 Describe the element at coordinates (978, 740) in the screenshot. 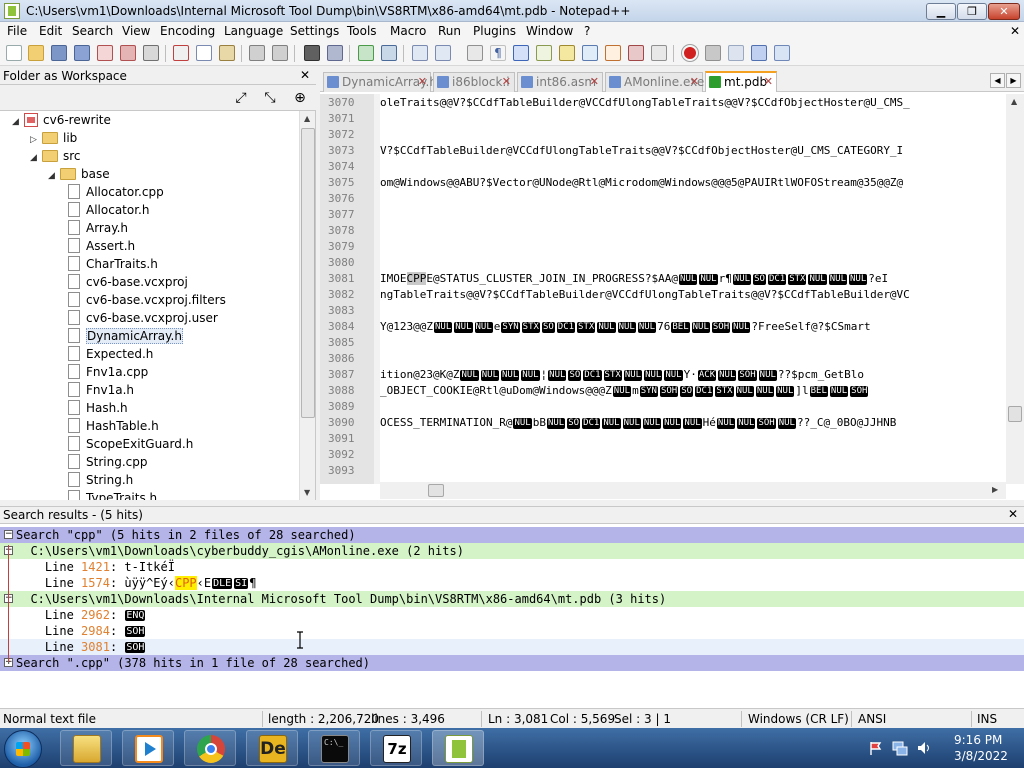

I see `clock-time: 9:16 PM` at that location.